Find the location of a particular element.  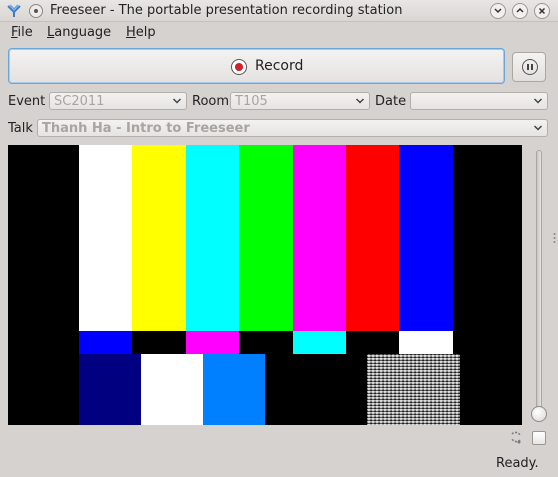

date-label: Date is located at coordinates (391, 101).